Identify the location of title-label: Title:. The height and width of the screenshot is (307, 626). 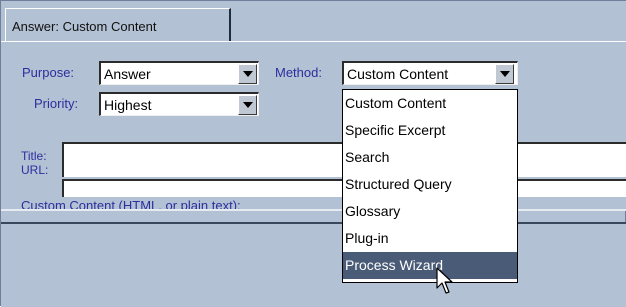
(34, 156).